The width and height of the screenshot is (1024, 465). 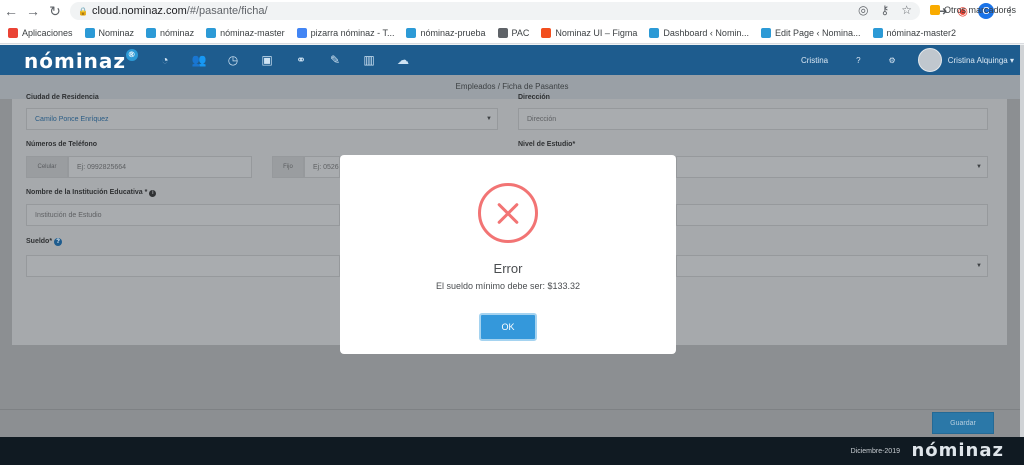 I want to click on period-label: Diciembre-2019, so click(x=875, y=451).